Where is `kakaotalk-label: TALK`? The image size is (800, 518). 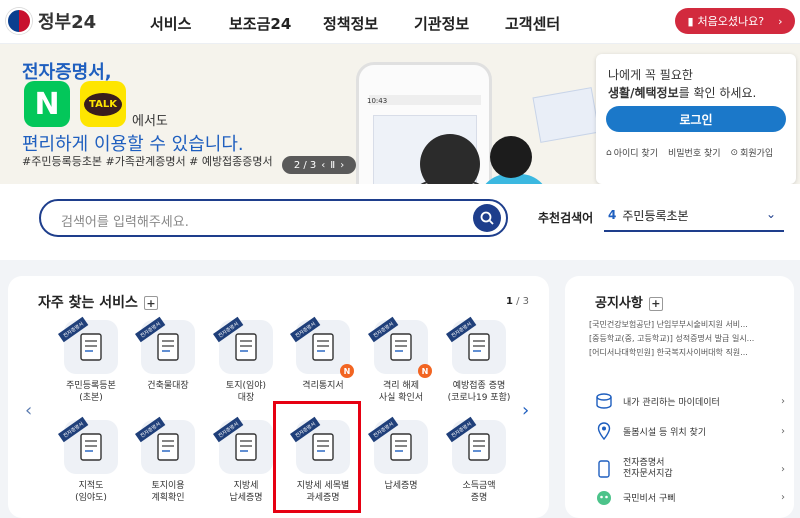 kakaotalk-label: TALK is located at coordinates (103, 104).